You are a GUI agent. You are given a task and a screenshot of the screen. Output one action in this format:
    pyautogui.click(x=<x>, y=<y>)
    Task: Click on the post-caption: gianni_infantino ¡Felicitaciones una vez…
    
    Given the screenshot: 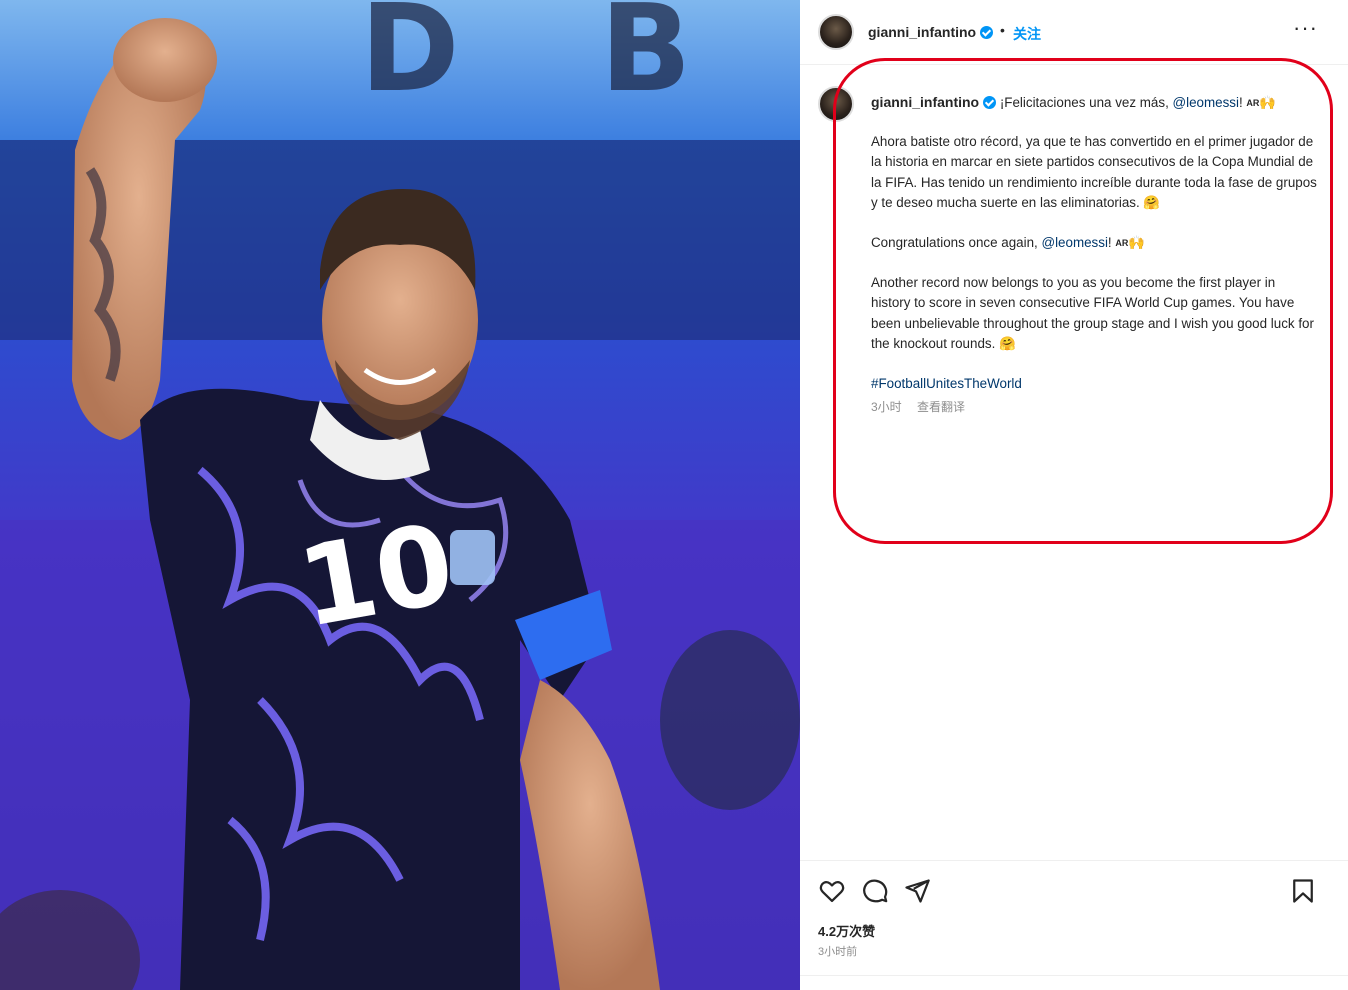 What is the action you would take?
    pyautogui.click(x=1094, y=254)
    